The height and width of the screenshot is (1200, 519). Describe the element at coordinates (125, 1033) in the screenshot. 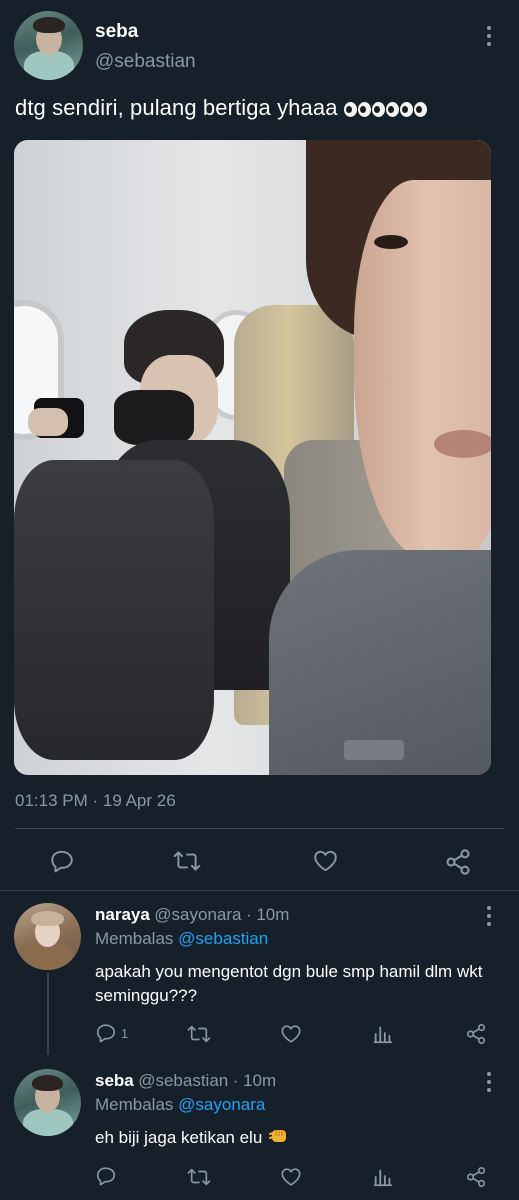

I see `reply-count: 1` at that location.